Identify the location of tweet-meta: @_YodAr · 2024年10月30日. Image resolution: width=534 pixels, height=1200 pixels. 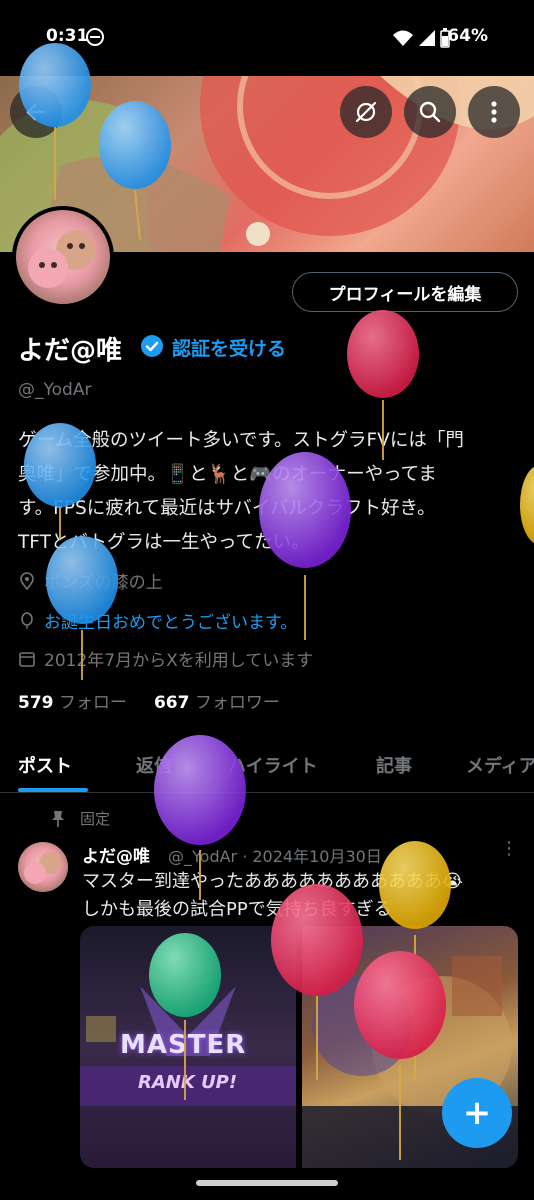
(275, 856).